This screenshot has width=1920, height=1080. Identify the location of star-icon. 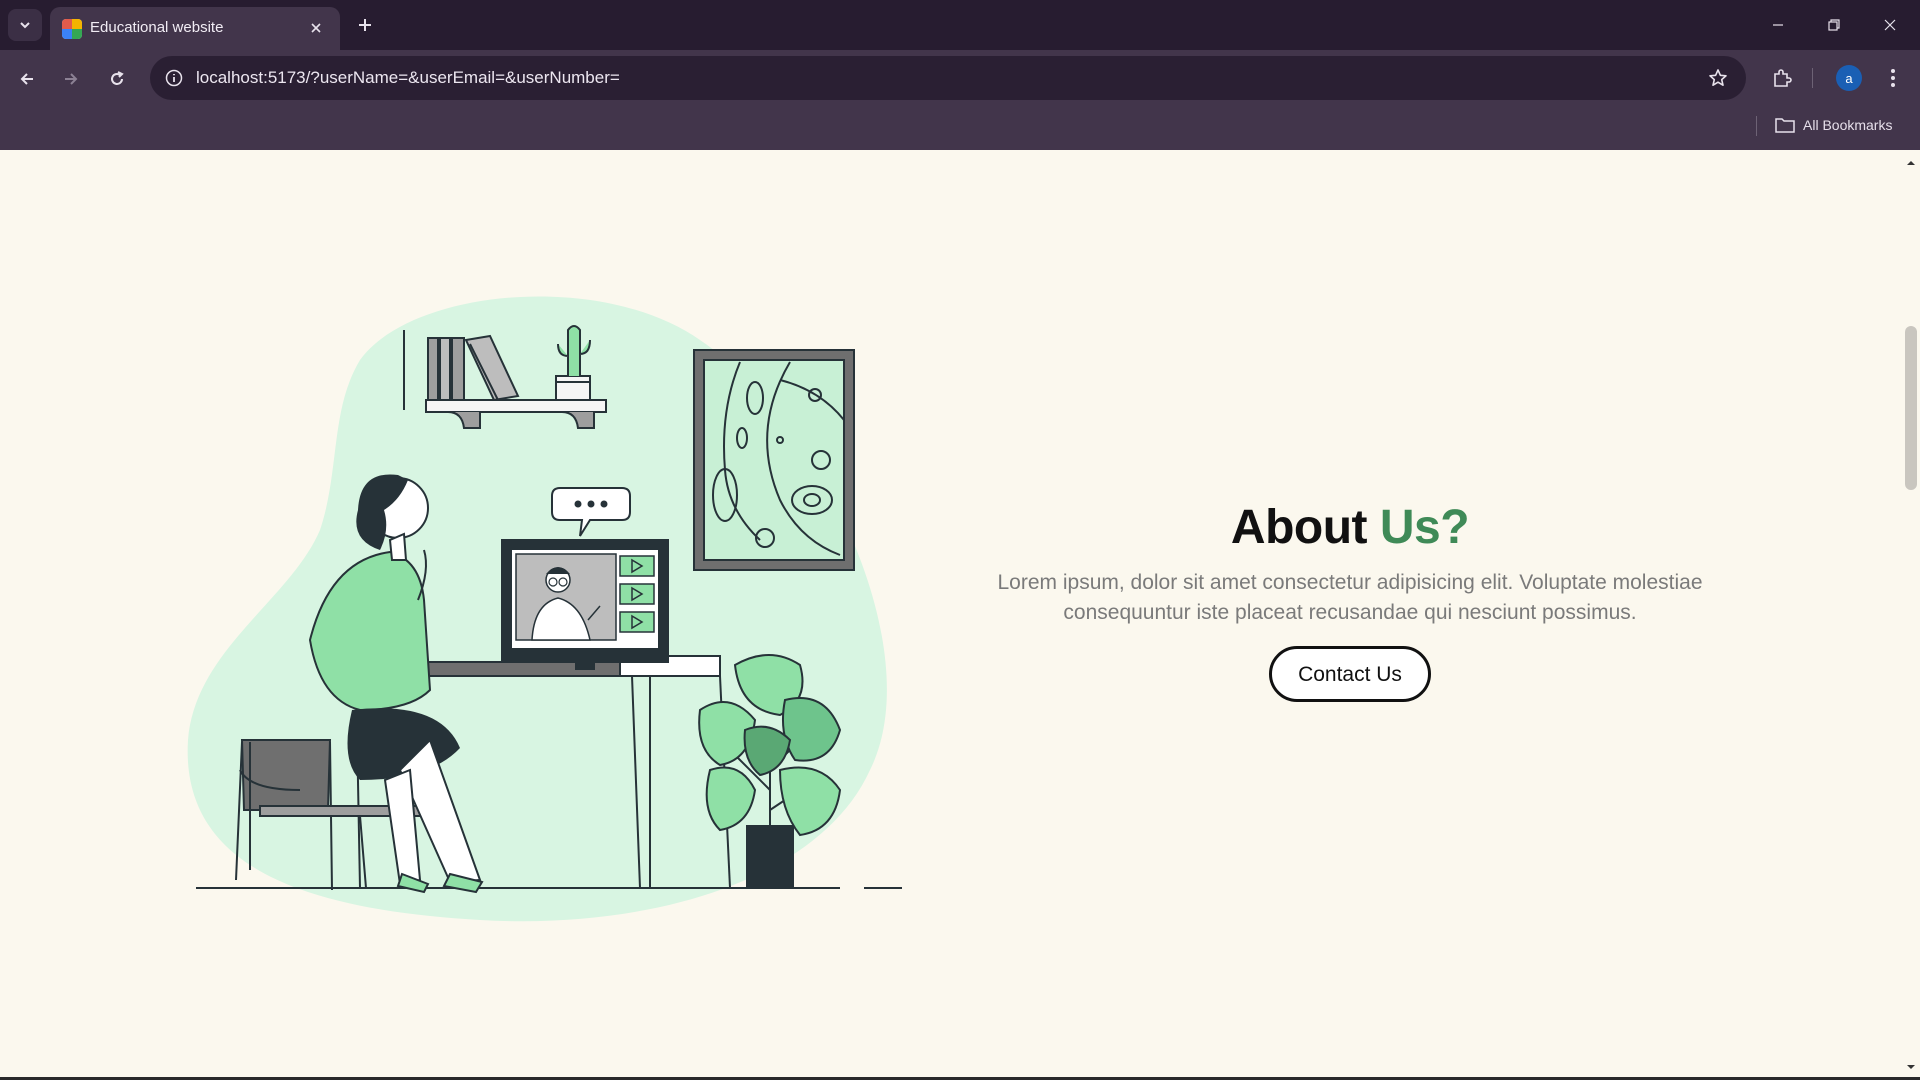
(1718, 77).